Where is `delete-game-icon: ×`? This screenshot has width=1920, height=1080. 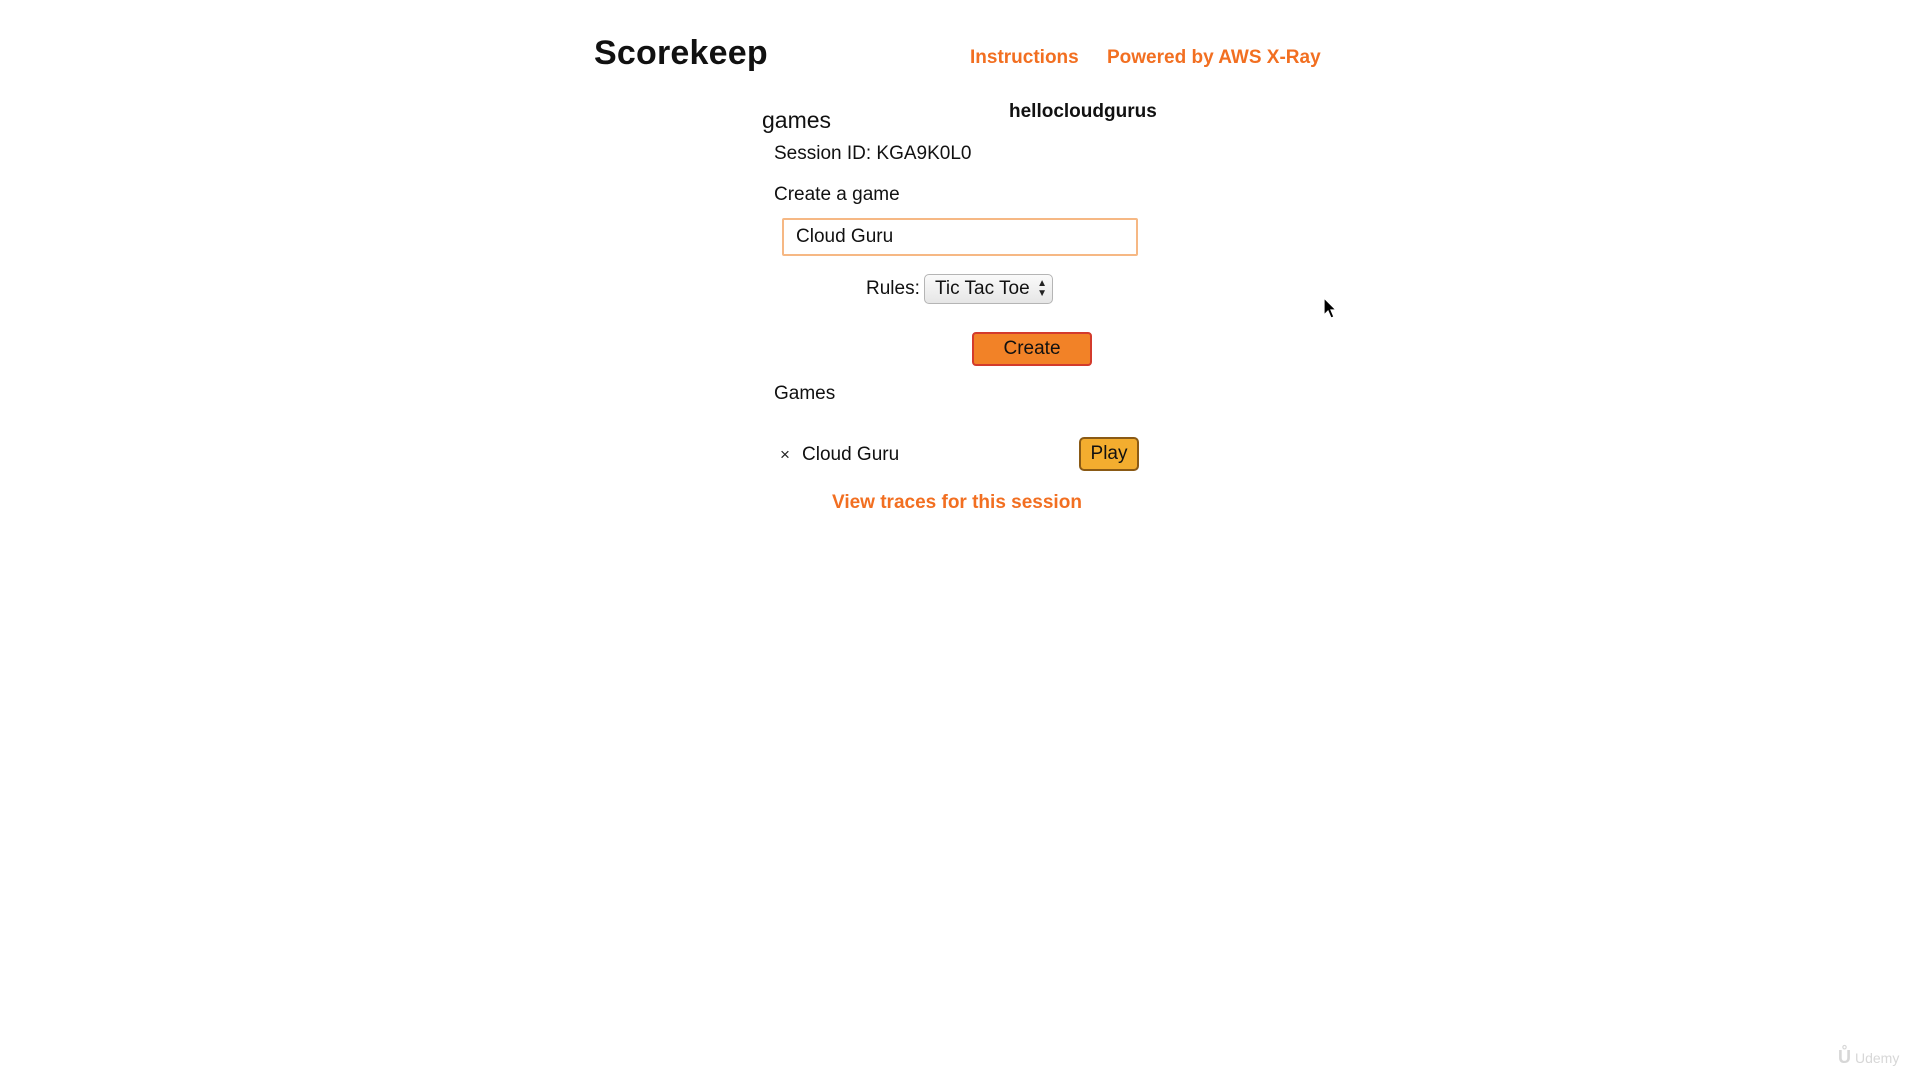 delete-game-icon: × is located at coordinates (785, 455).